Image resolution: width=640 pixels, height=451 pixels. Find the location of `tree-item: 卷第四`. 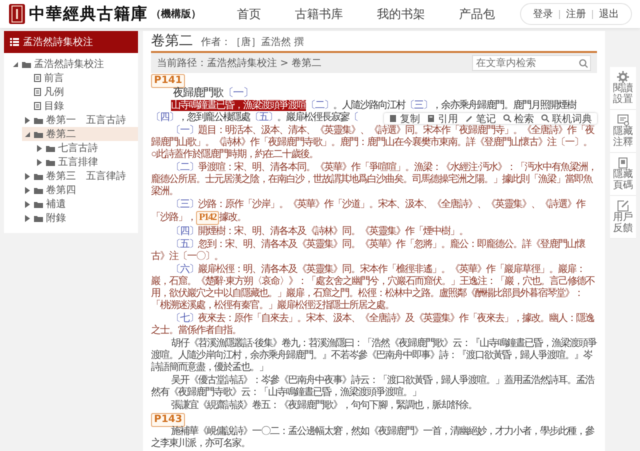

tree-item: 卷第四 is located at coordinates (80, 190).